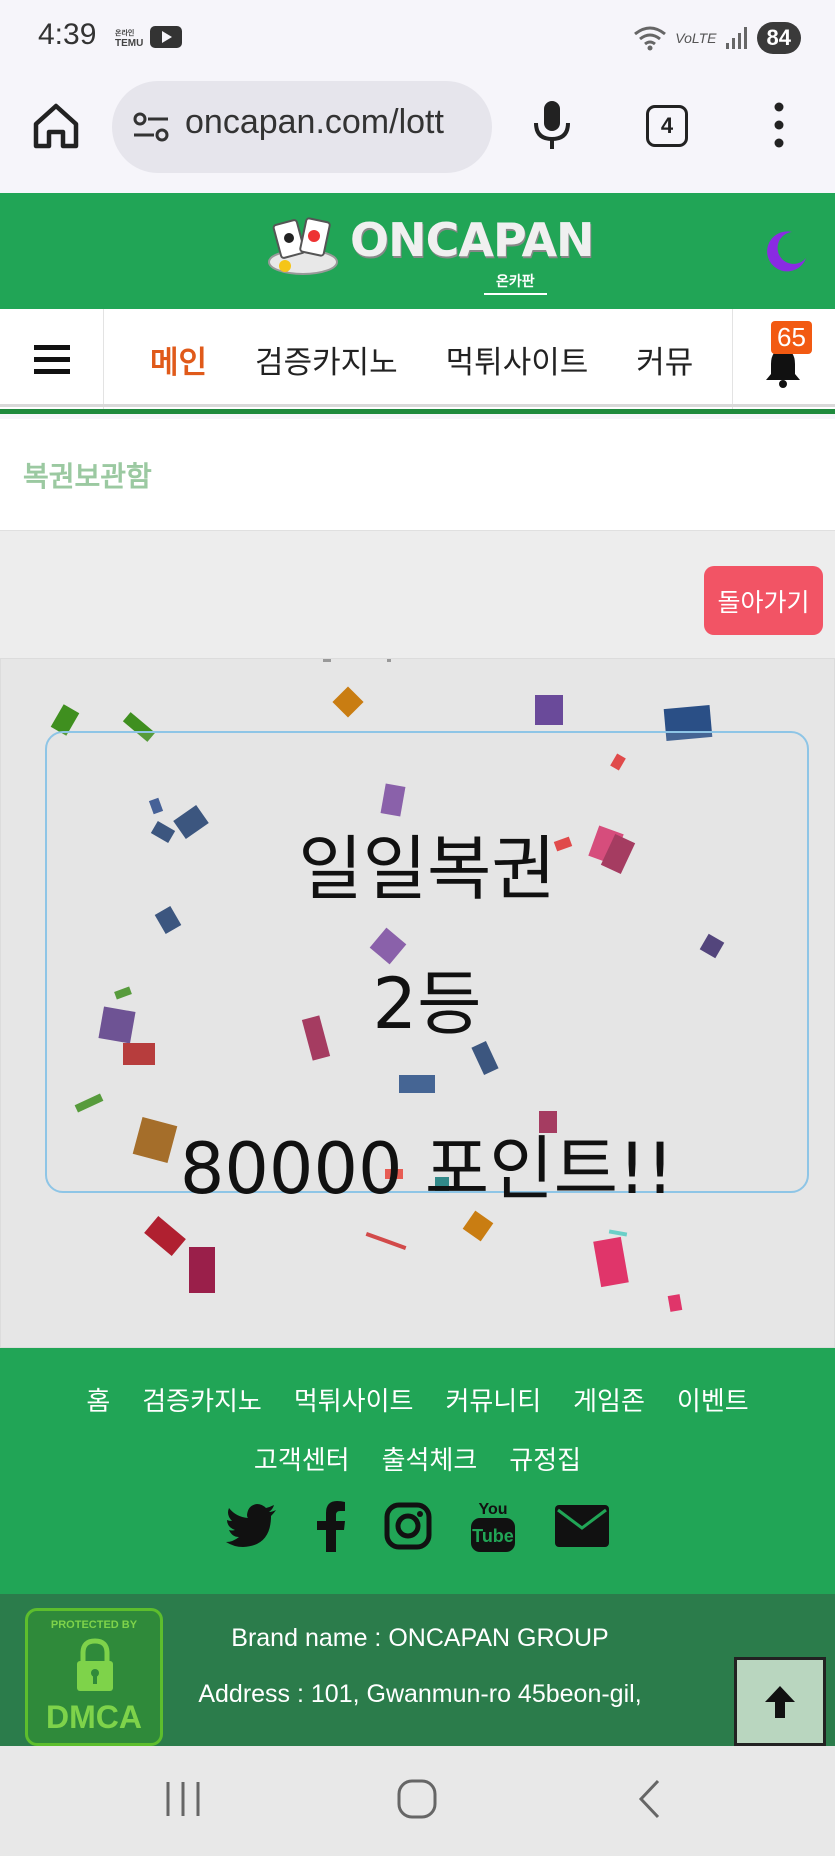 This screenshot has width=835, height=1856. Describe the element at coordinates (667, 126) in the screenshot. I see `tab-switcher-button: 4` at that location.